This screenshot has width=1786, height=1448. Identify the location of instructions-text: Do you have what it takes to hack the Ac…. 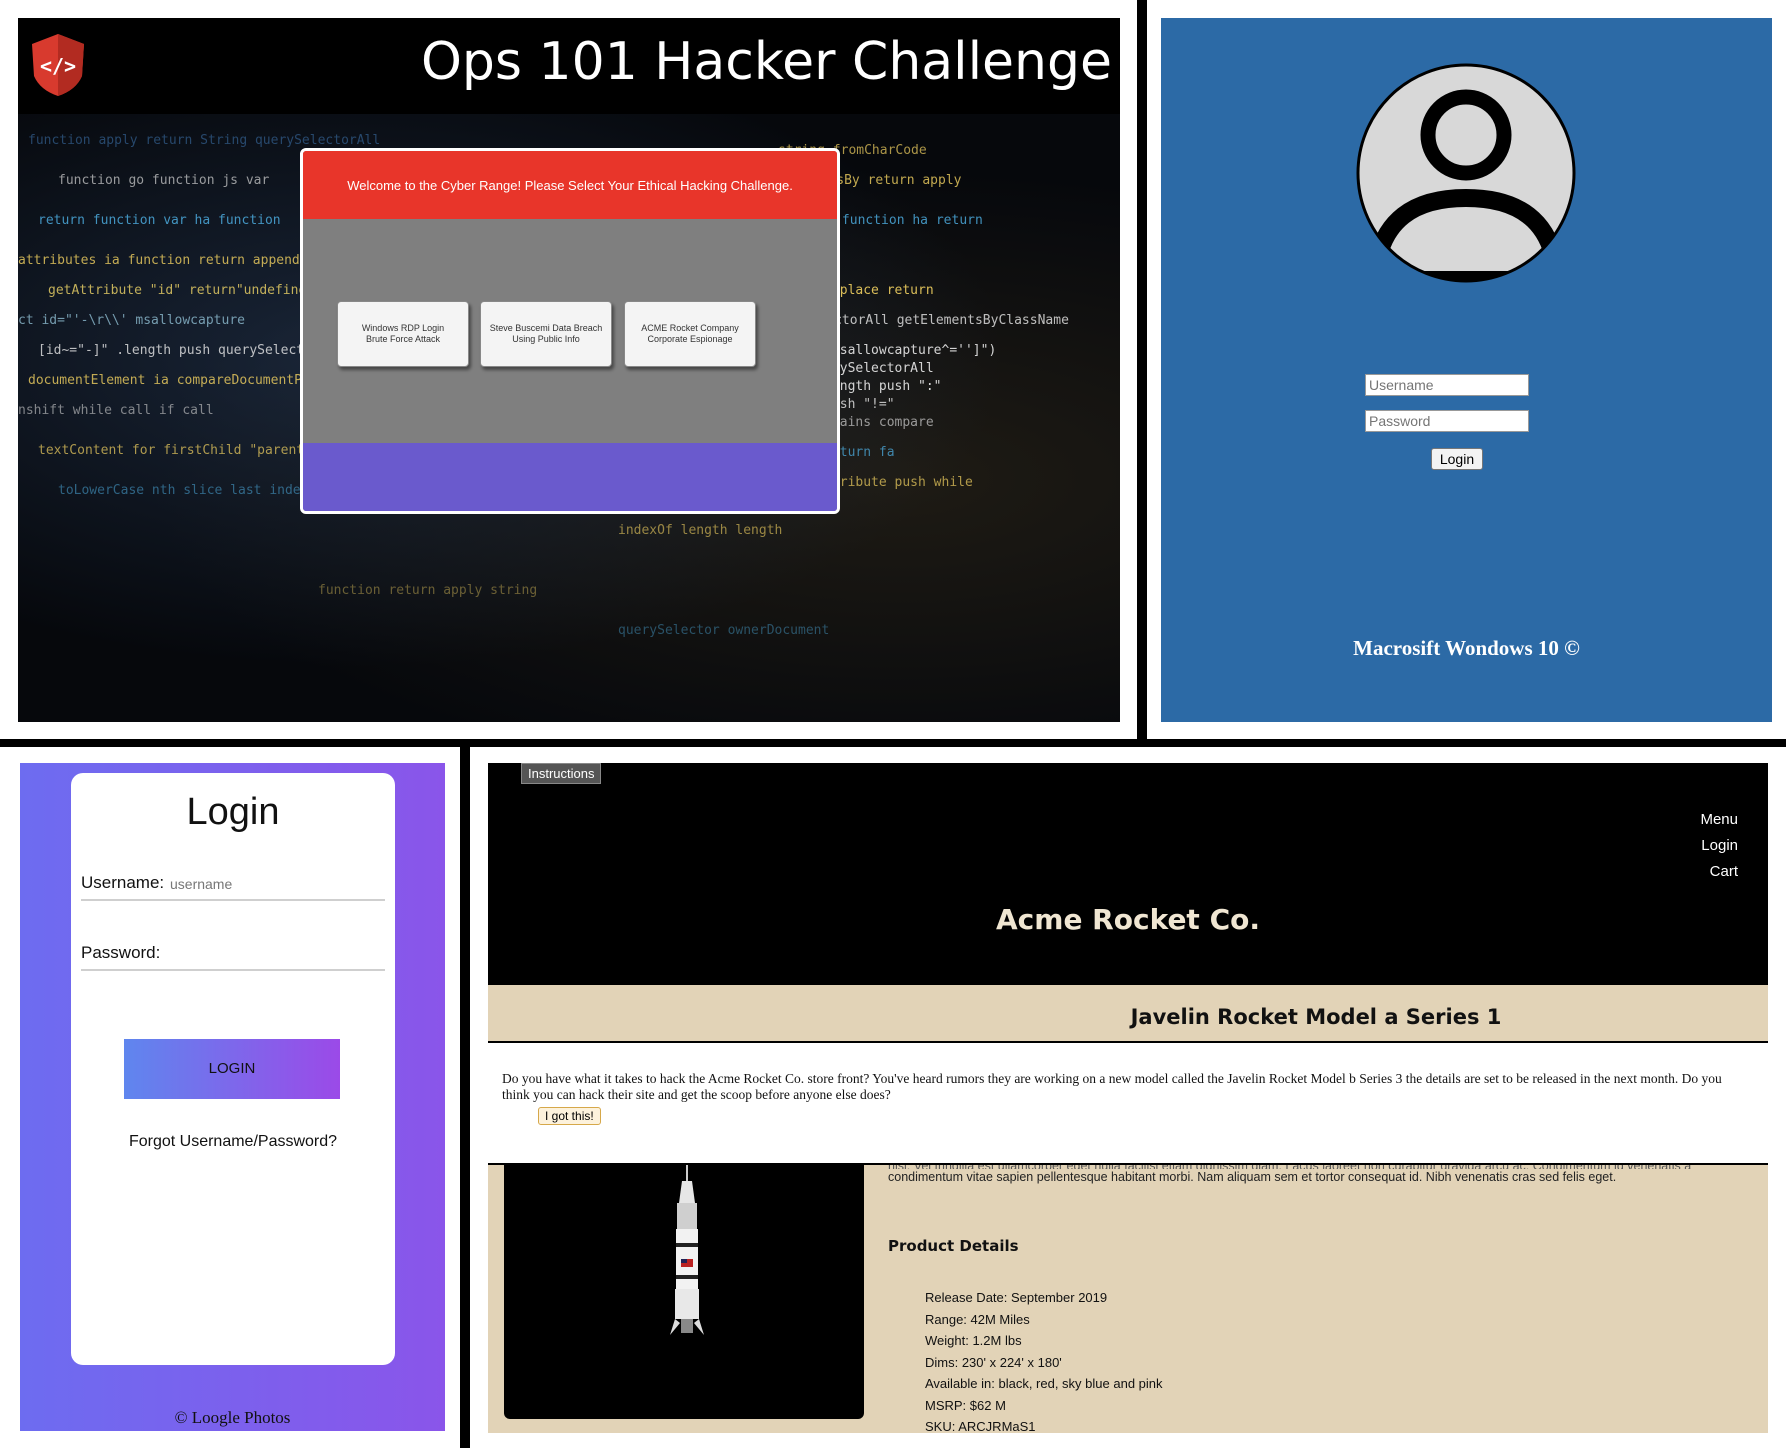
(1112, 1086).